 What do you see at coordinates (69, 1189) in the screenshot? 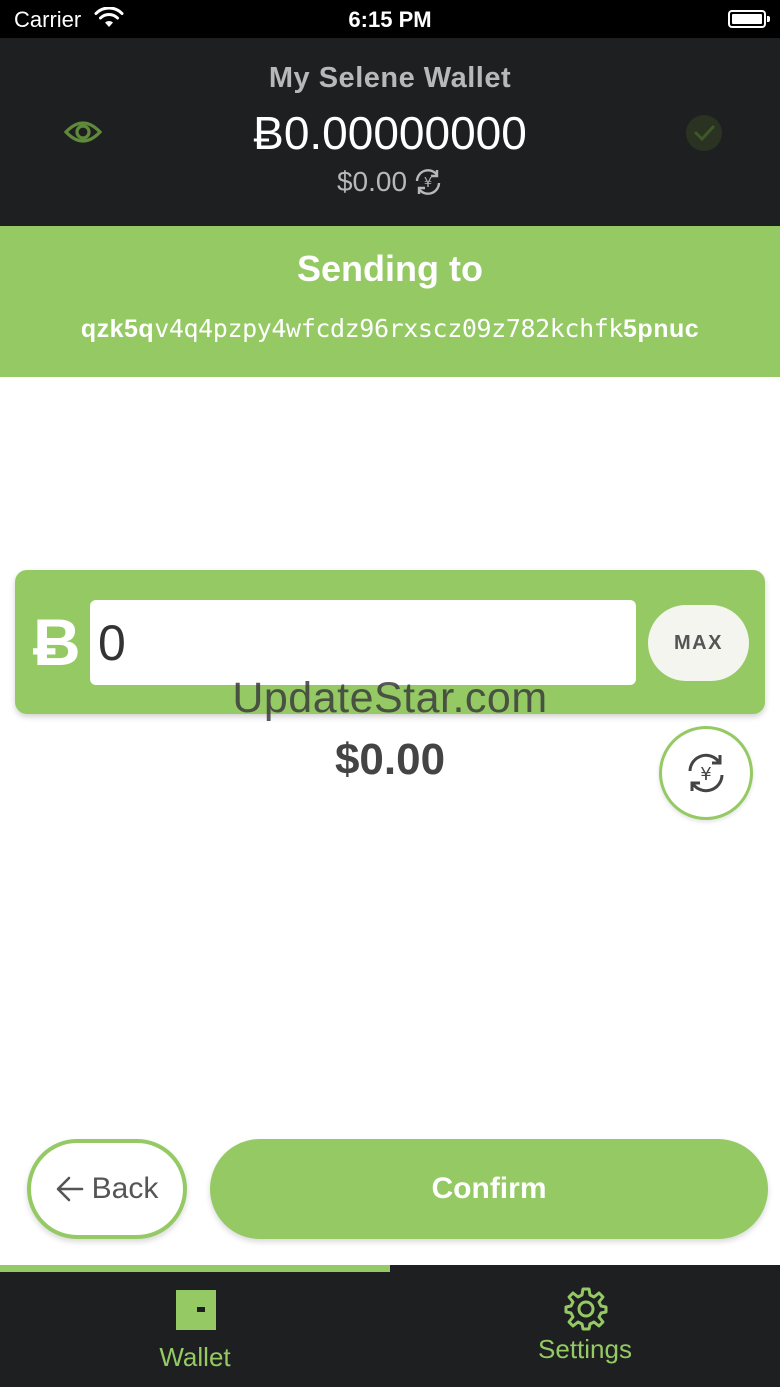
I see `arrow-left-icon` at bounding box center [69, 1189].